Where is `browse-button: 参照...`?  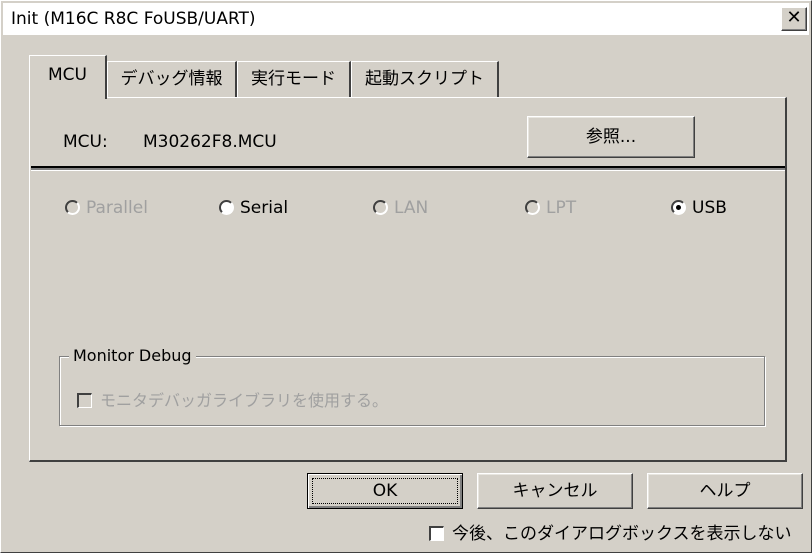
browse-button: 参照... is located at coordinates (611, 137).